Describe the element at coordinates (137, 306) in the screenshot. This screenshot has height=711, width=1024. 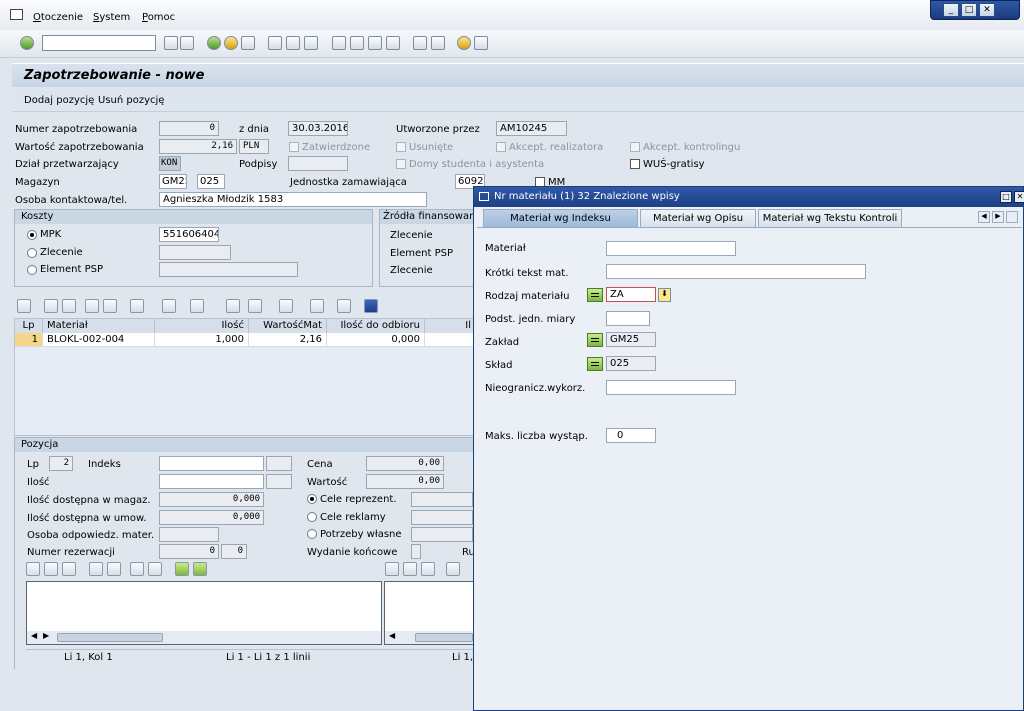
I see `filter-icon` at that location.